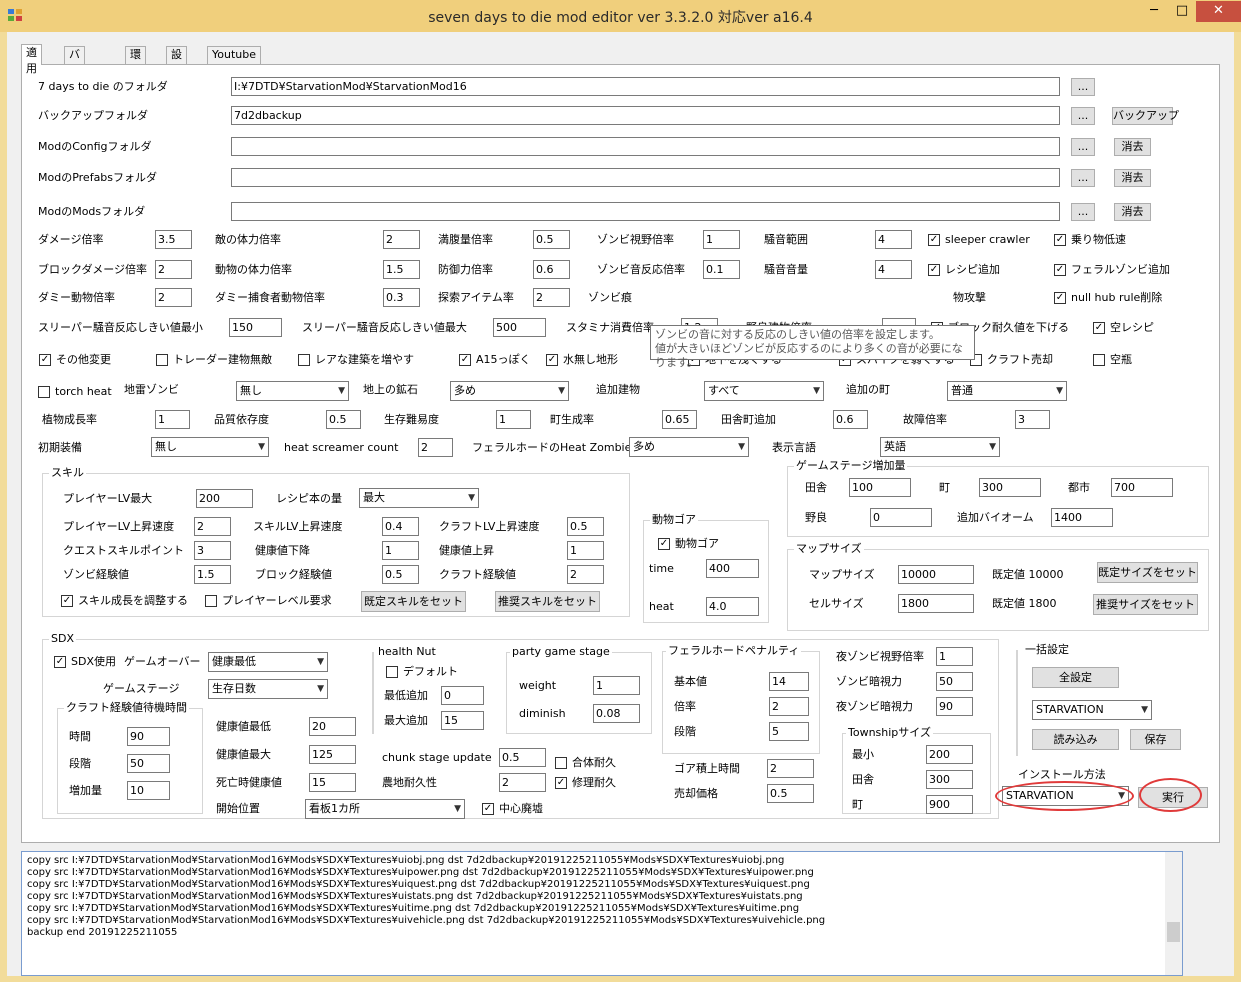 Image resolution: width=1241 pixels, height=982 pixels. I want to click on craft-increase-input: 10, so click(148, 790).